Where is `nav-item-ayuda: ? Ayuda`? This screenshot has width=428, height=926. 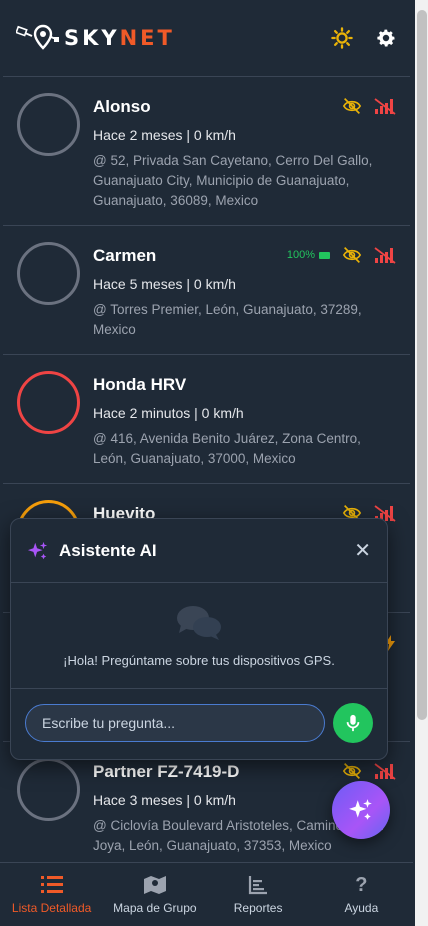 nav-item-ayuda: ? Ayuda is located at coordinates (361, 894).